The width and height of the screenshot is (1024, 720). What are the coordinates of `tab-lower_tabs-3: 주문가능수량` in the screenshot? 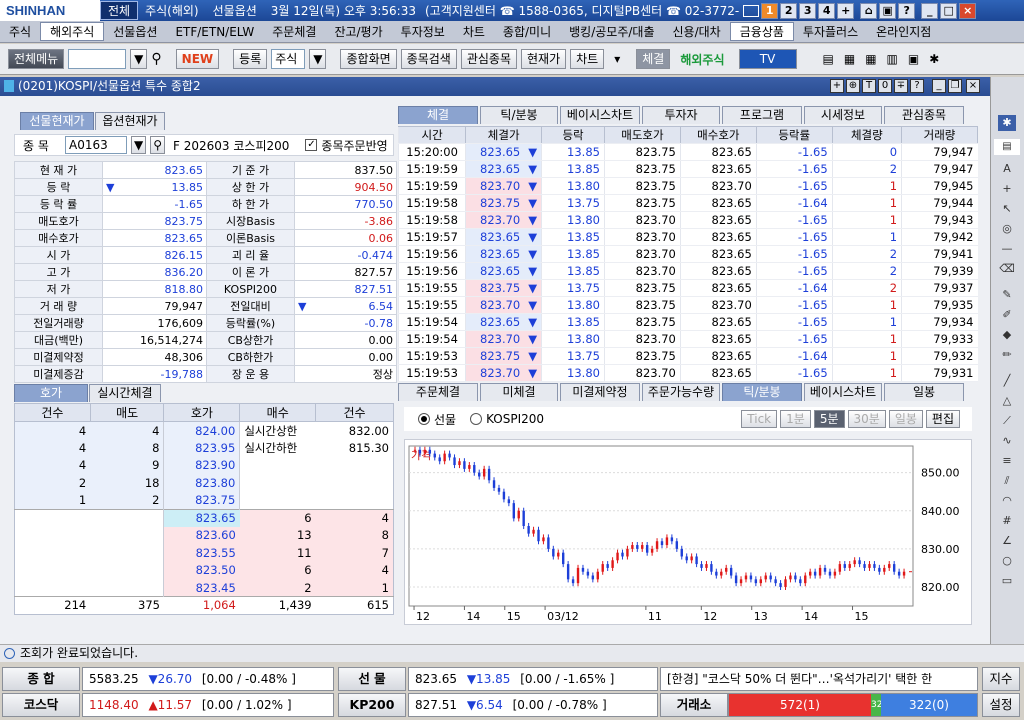 It's located at (681, 392).